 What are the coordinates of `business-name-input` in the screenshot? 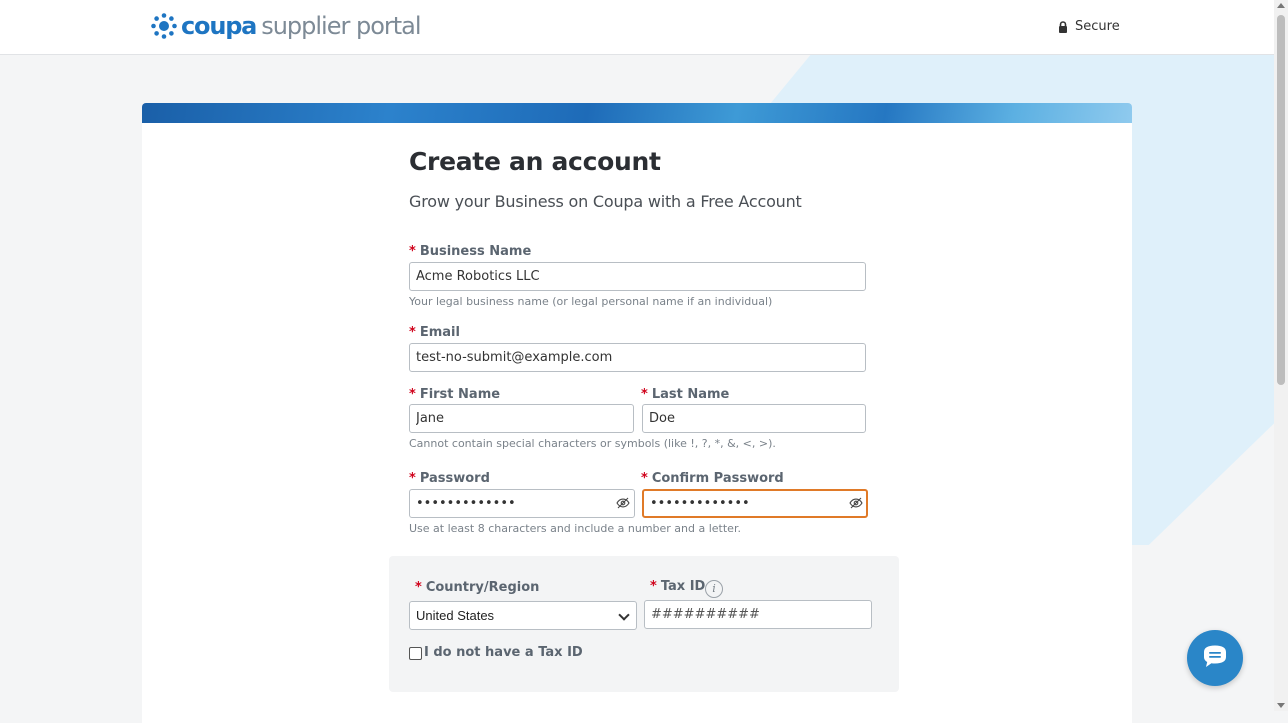 It's located at (637, 276).